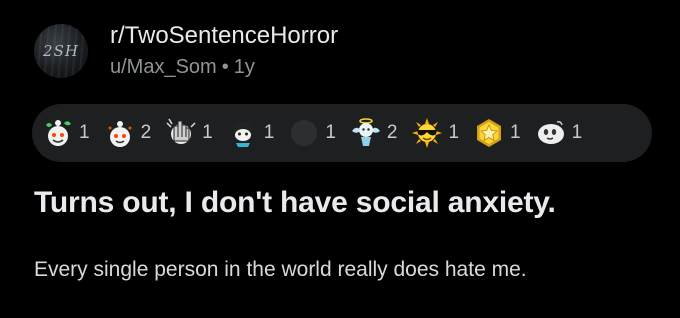  I want to click on author-name: u/Max_Som, so click(163, 67).